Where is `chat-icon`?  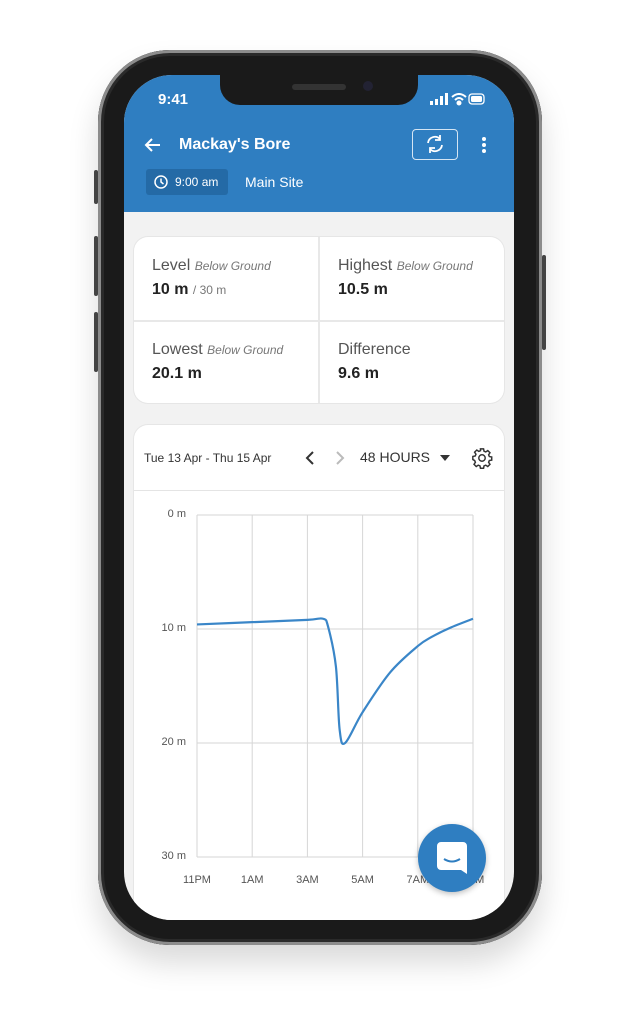
chat-icon is located at coordinates (452, 858).